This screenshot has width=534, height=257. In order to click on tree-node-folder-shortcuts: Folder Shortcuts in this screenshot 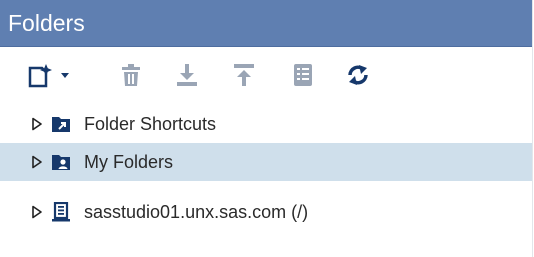, I will do `click(266, 124)`.